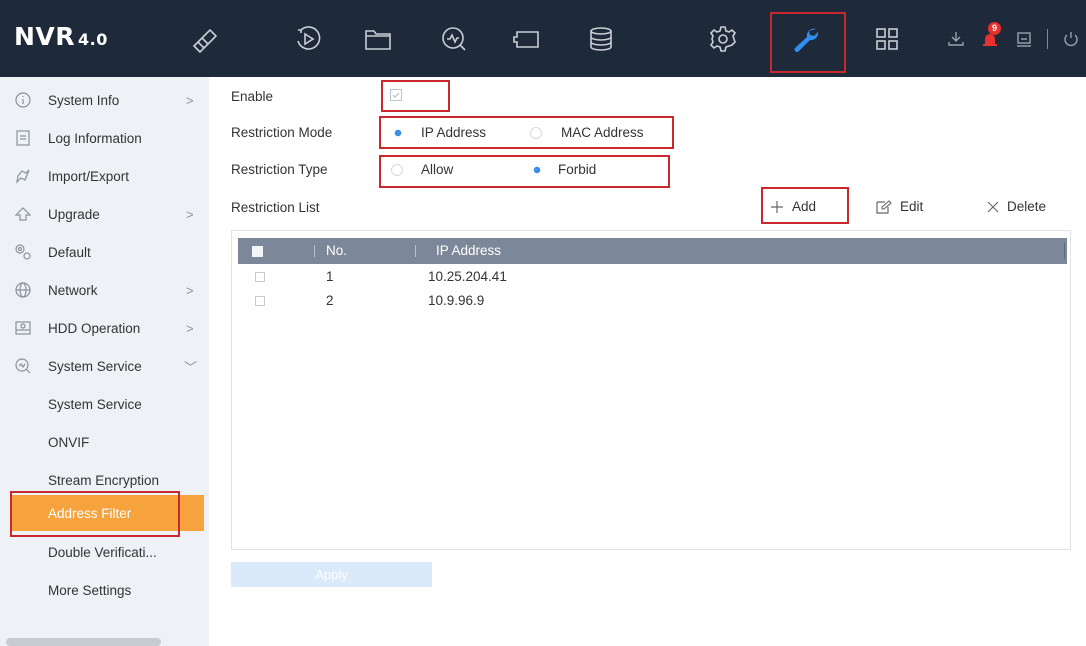 This screenshot has width=1086, height=646. What do you see at coordinates (1047, 39) in the screenshot?
I see `separator` at bounding box center [1047, 39].